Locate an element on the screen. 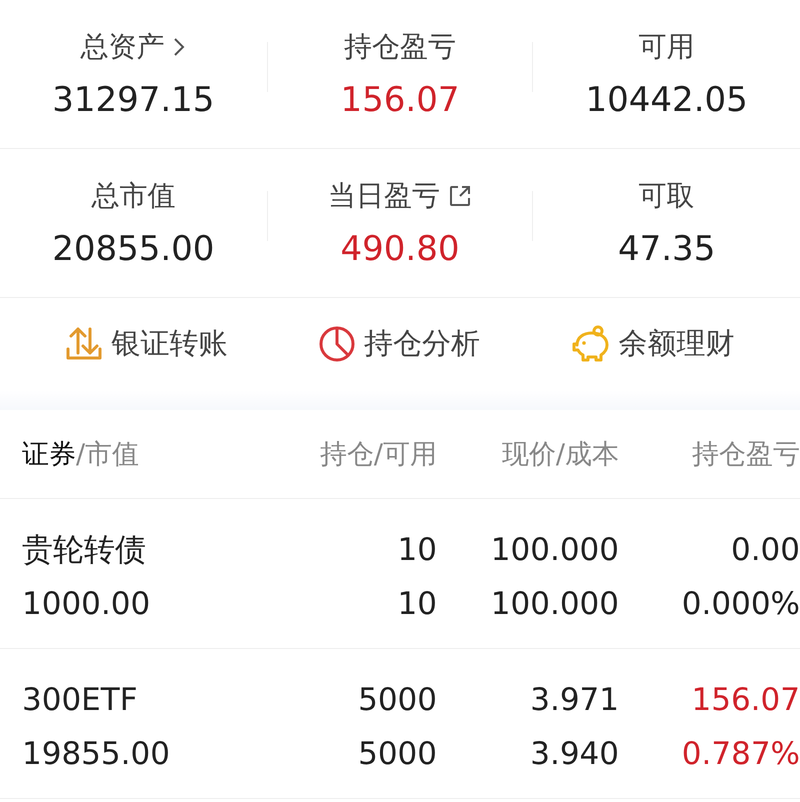  column-header: 现价/成本 is located at coordinates (560, 454).